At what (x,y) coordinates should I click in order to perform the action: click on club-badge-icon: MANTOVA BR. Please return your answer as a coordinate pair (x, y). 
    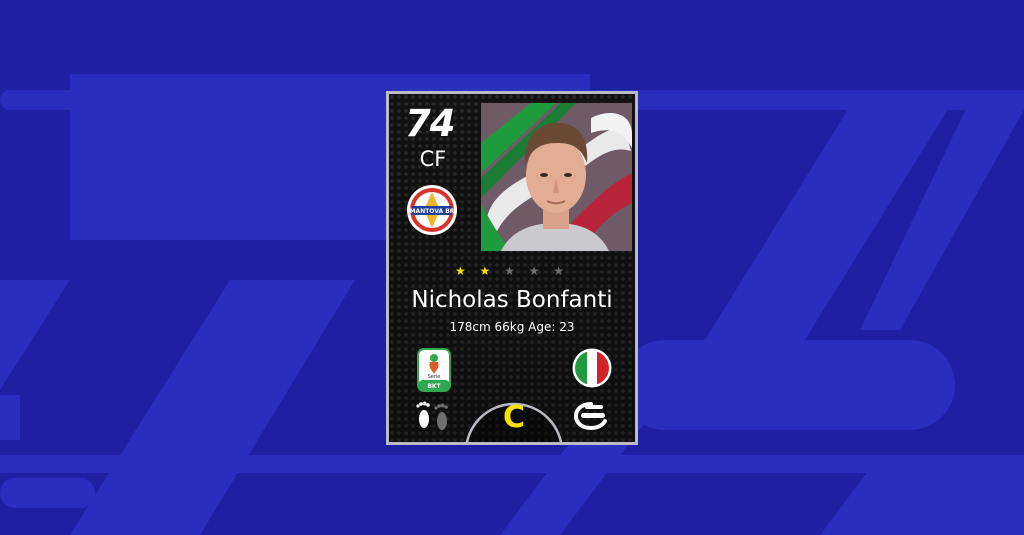
    Looking at the image, I should click on (432, 210).